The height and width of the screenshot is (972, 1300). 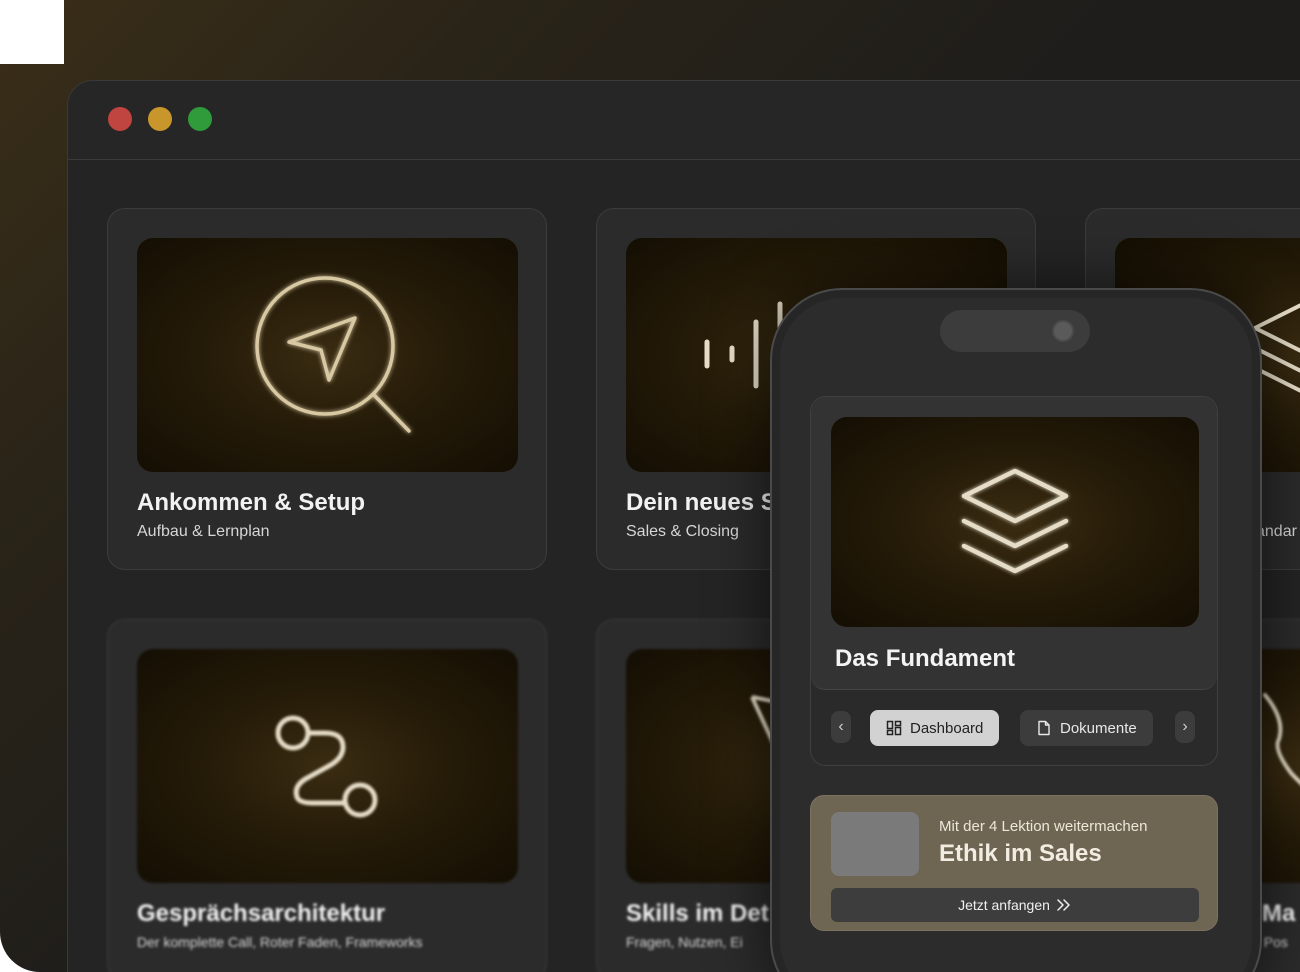 What do you see at coordinates (160, 119) in the screenshot?
I see `minimize-window-button` at bounding box center [160, 119].